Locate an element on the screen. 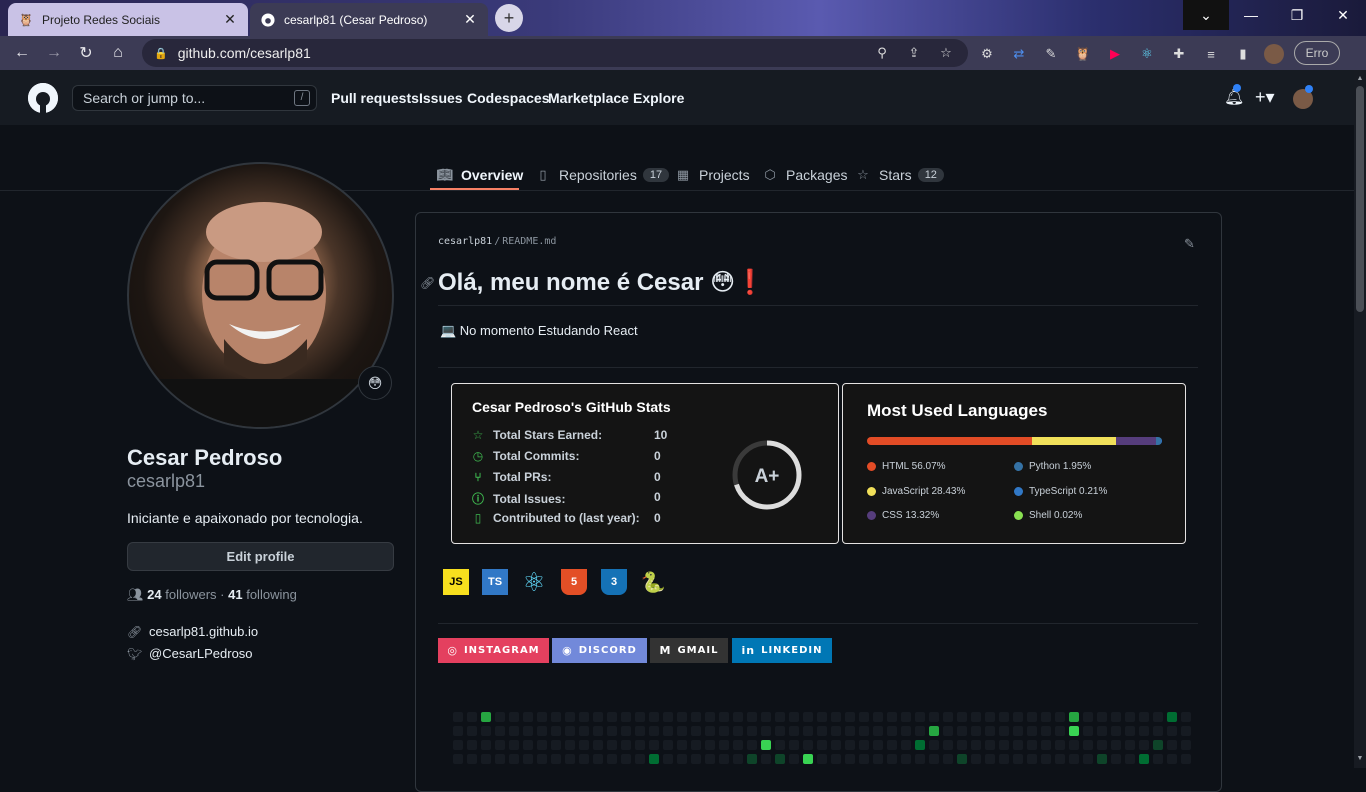 The image size is (1366, 792). reload-icon: ↻ is located at coordinates (86, 53).